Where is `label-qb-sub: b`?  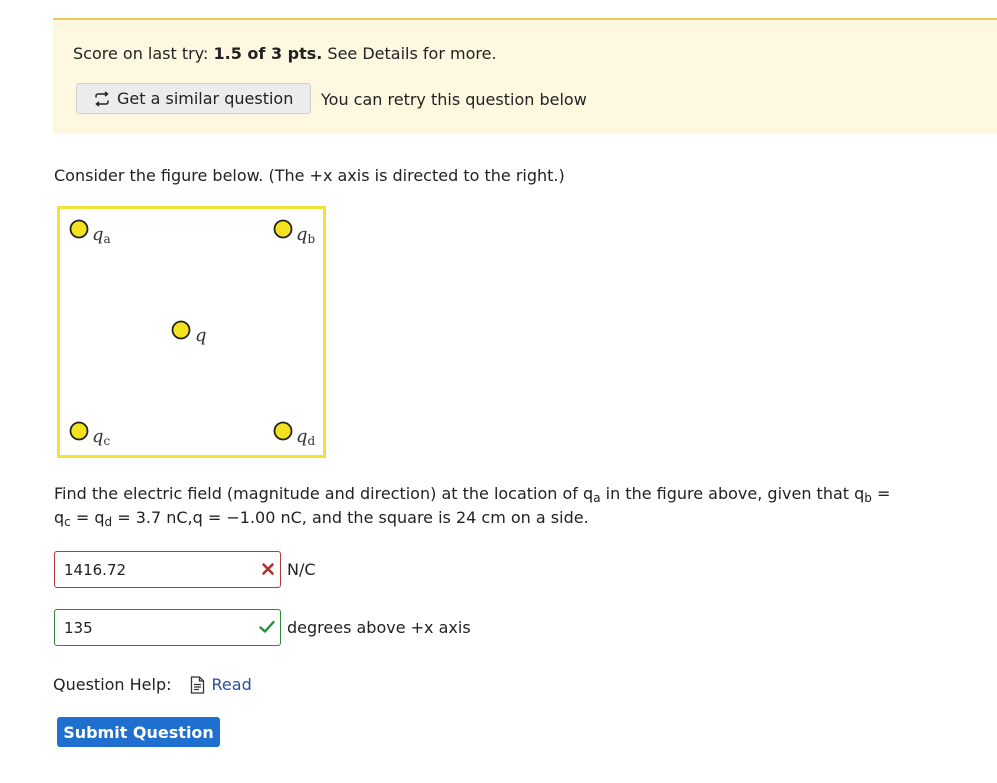 label-qb-sub: b is located at coordinates (312, 239).